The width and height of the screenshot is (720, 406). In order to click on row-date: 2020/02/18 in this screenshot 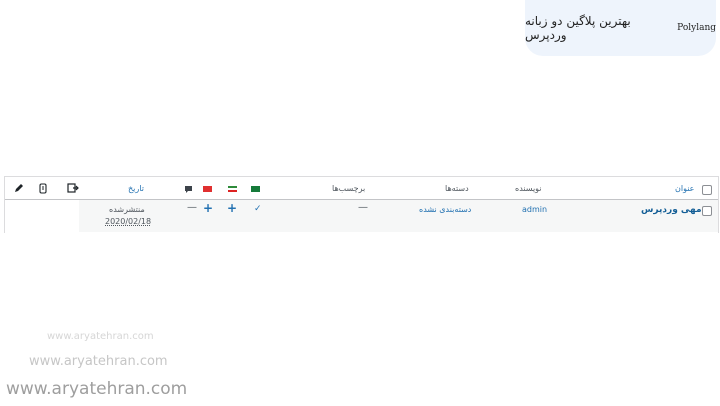, I will do `click(128, 221)`.